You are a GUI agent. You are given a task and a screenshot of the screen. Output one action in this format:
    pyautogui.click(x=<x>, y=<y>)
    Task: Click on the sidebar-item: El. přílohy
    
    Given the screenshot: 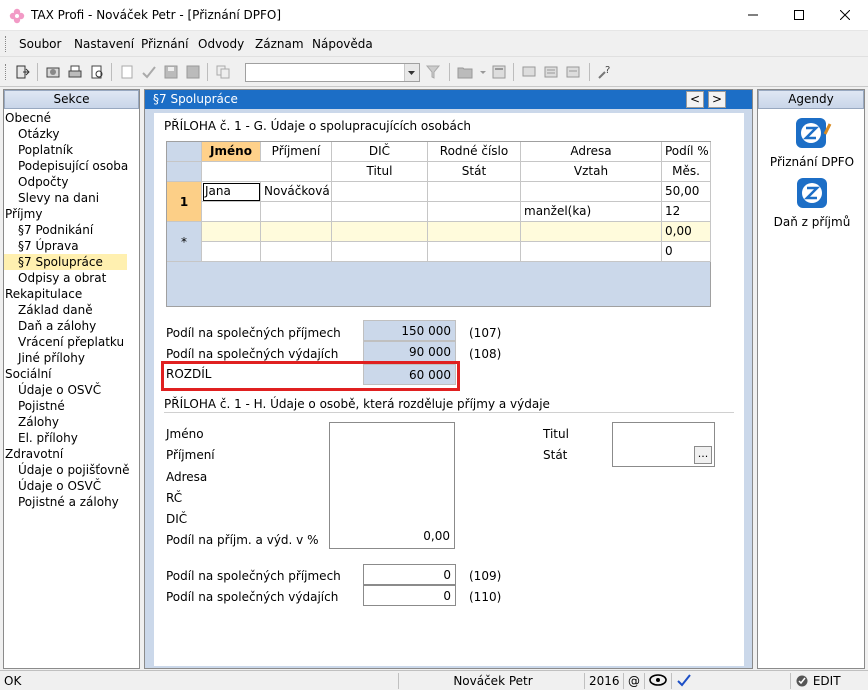 What is the action you would take?
    pyautogui.click(x=41, y=438)
    